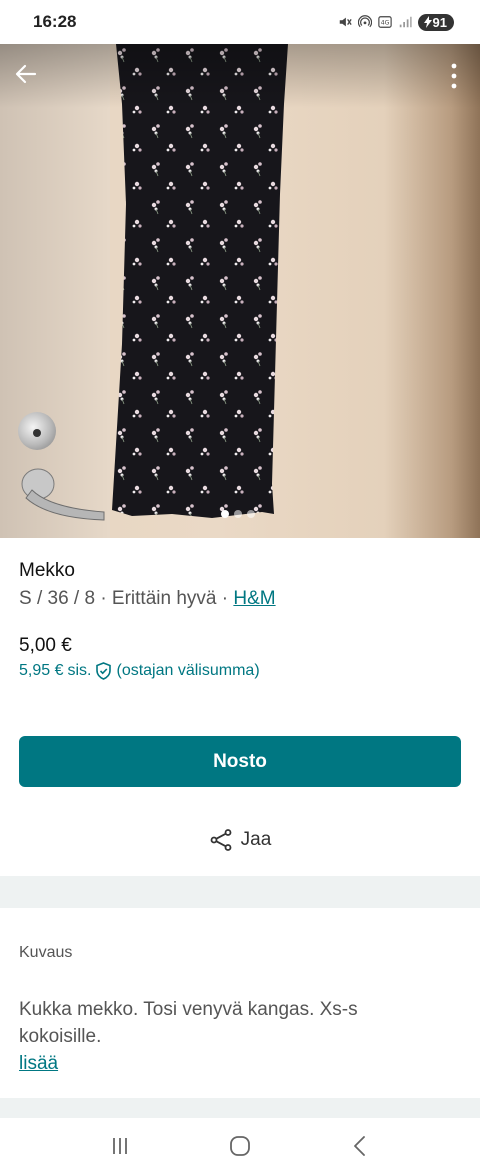 This screenshot has width=480, height=1173. What do you see at coordinates (240, 761) in the screenshot?
I see `bump-button: Nosto` at bounding box center [240, 761].